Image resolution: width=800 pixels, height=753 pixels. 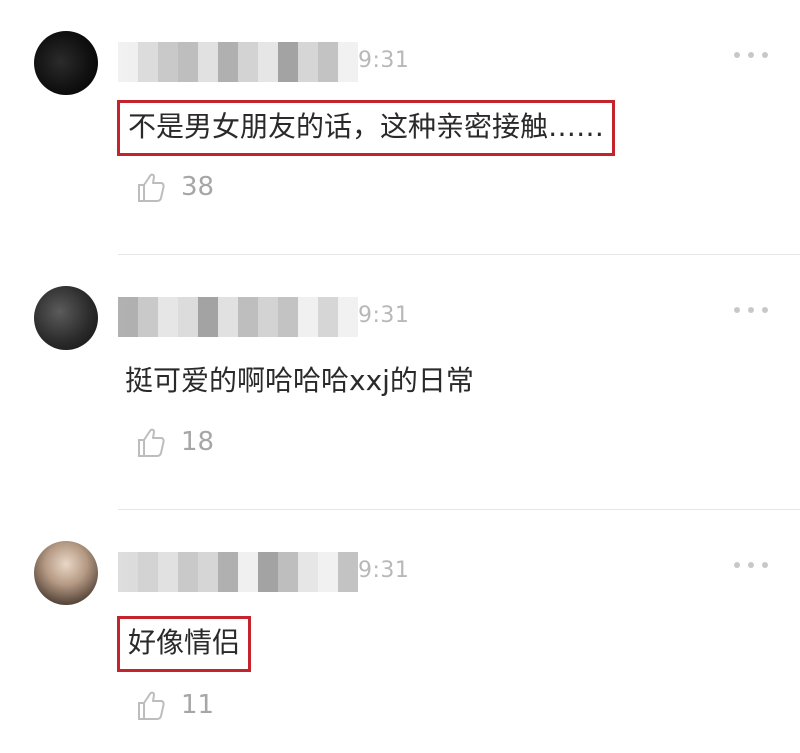 I want to click on like-button: 38, so click(x=173, y=187).